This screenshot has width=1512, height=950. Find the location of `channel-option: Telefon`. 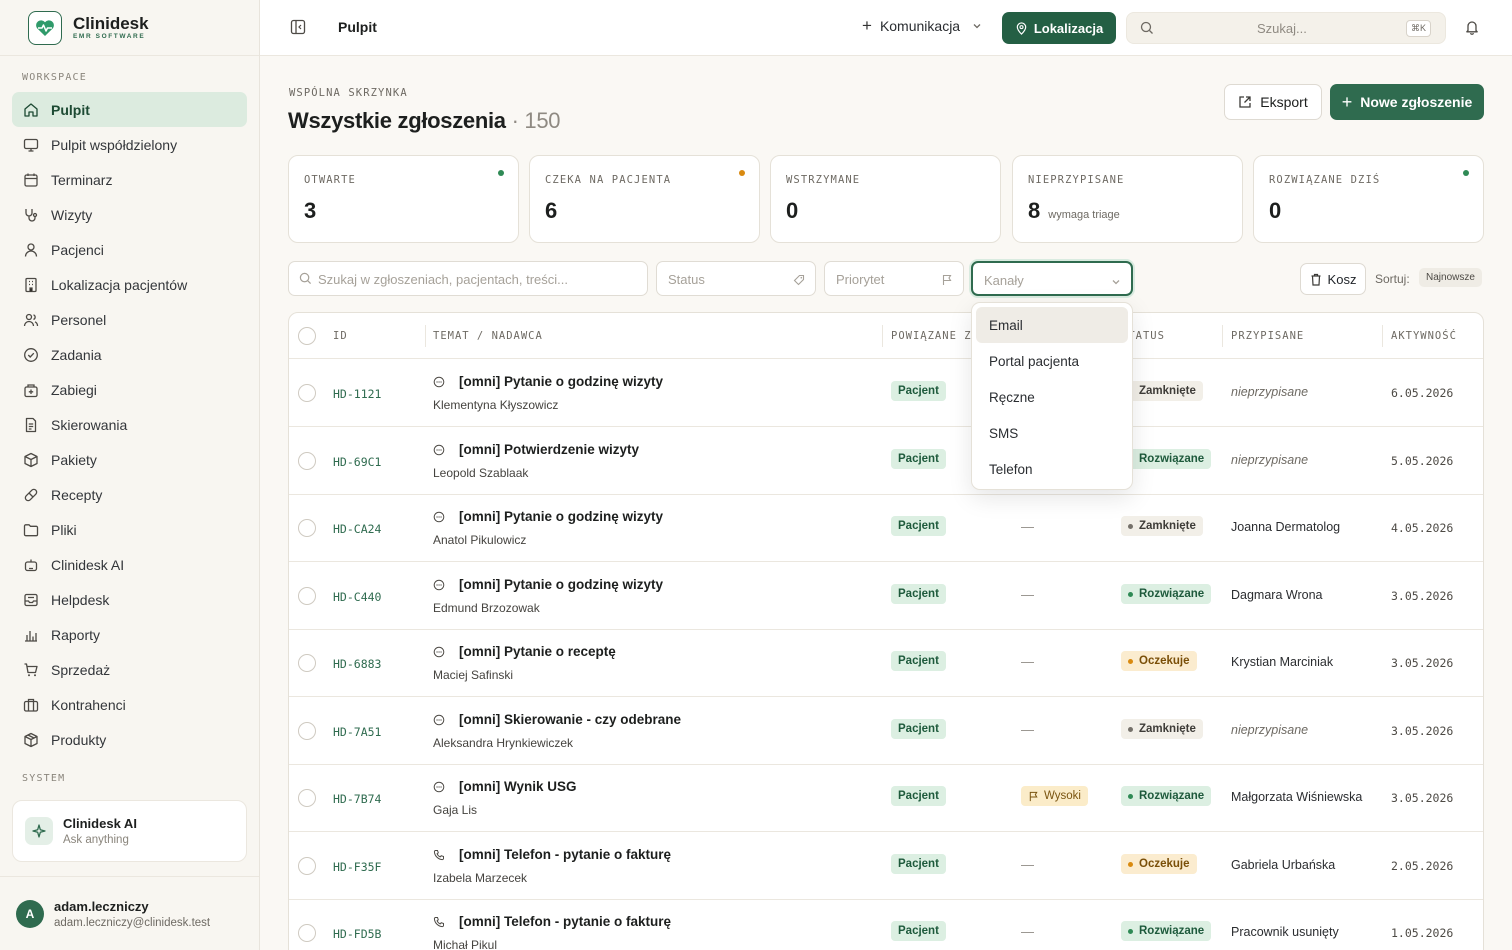

channel-option: Telefon is located at coordinates (1052, 469).